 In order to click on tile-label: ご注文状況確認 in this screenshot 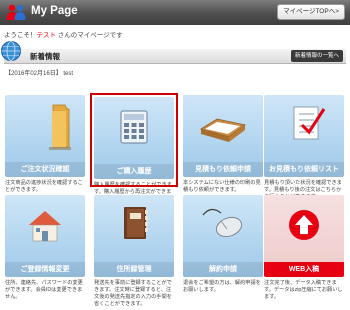, I will do `click(45, 169)`.